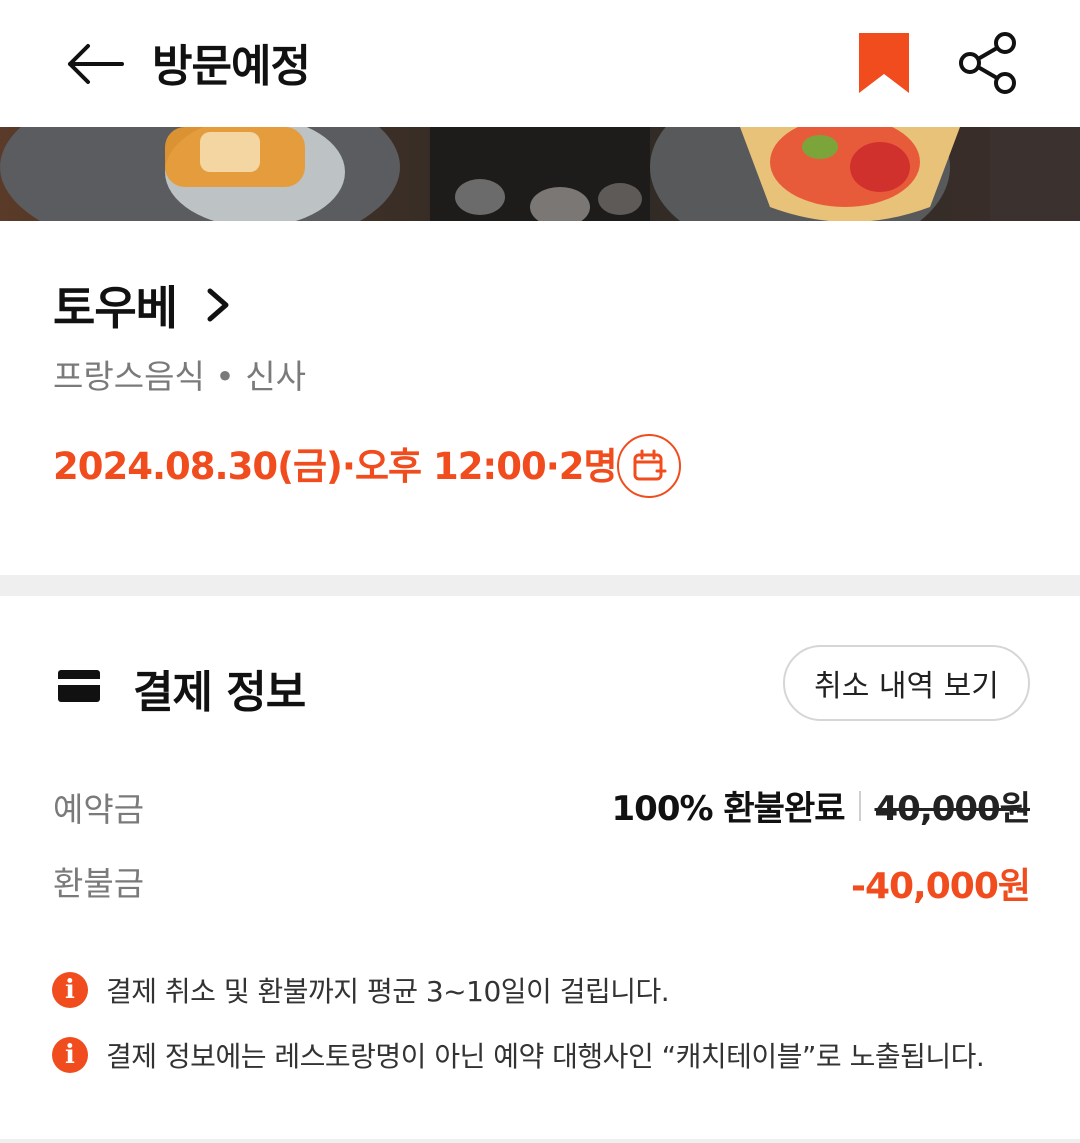 The width and height of the screenshot is (1080, 1143). Describe the element at coordinates (941, 886) in the screenshot. I see `refund-amount: -40,000원` at that location.